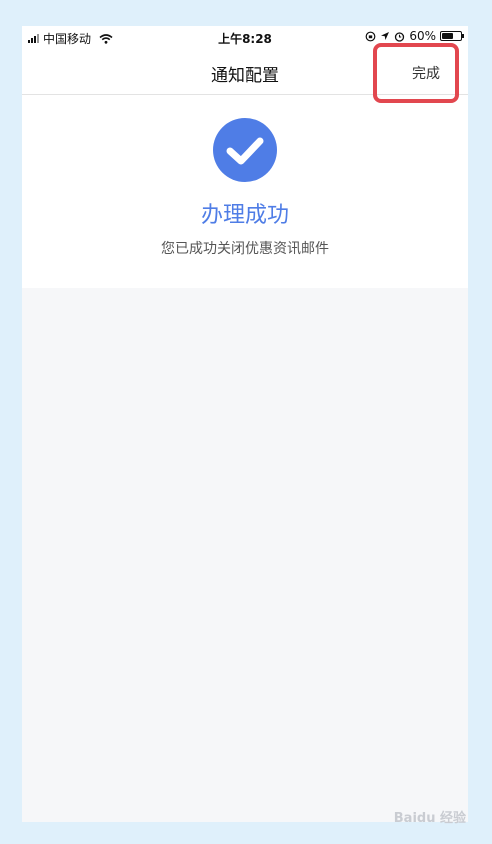  What do you see at coordinates (244, 215) in the screenshot?
I see `result-title: 办理成功` at bounding box center [244, 215].